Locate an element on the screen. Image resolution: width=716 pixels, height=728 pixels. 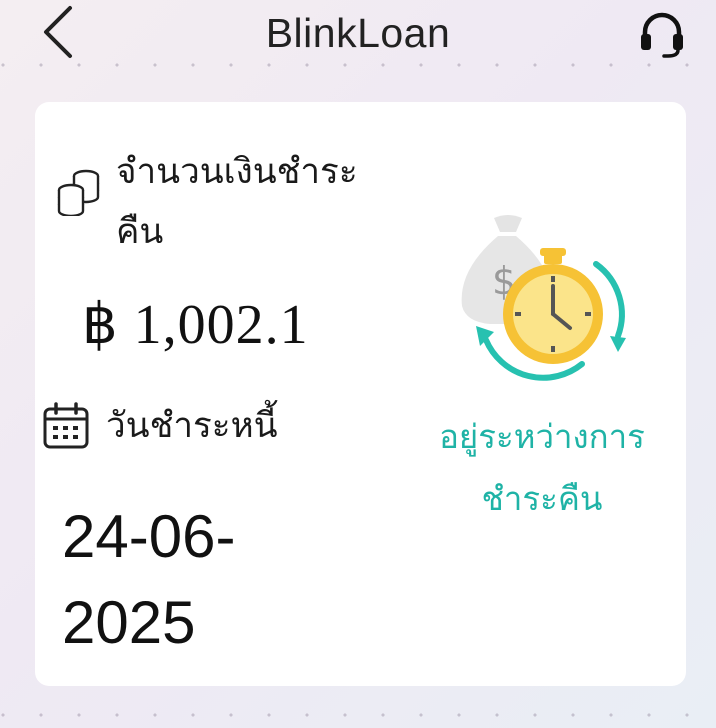
headset-icon is located at coordinates (662, 35).